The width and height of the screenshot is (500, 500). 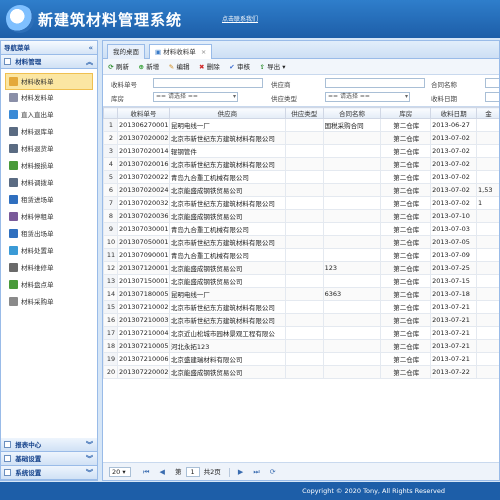 What do you see at coordinates (37, 302) in the screenshot?
I see `sidebar-item-label: 材料采购单` at bounding box center [37, 302].